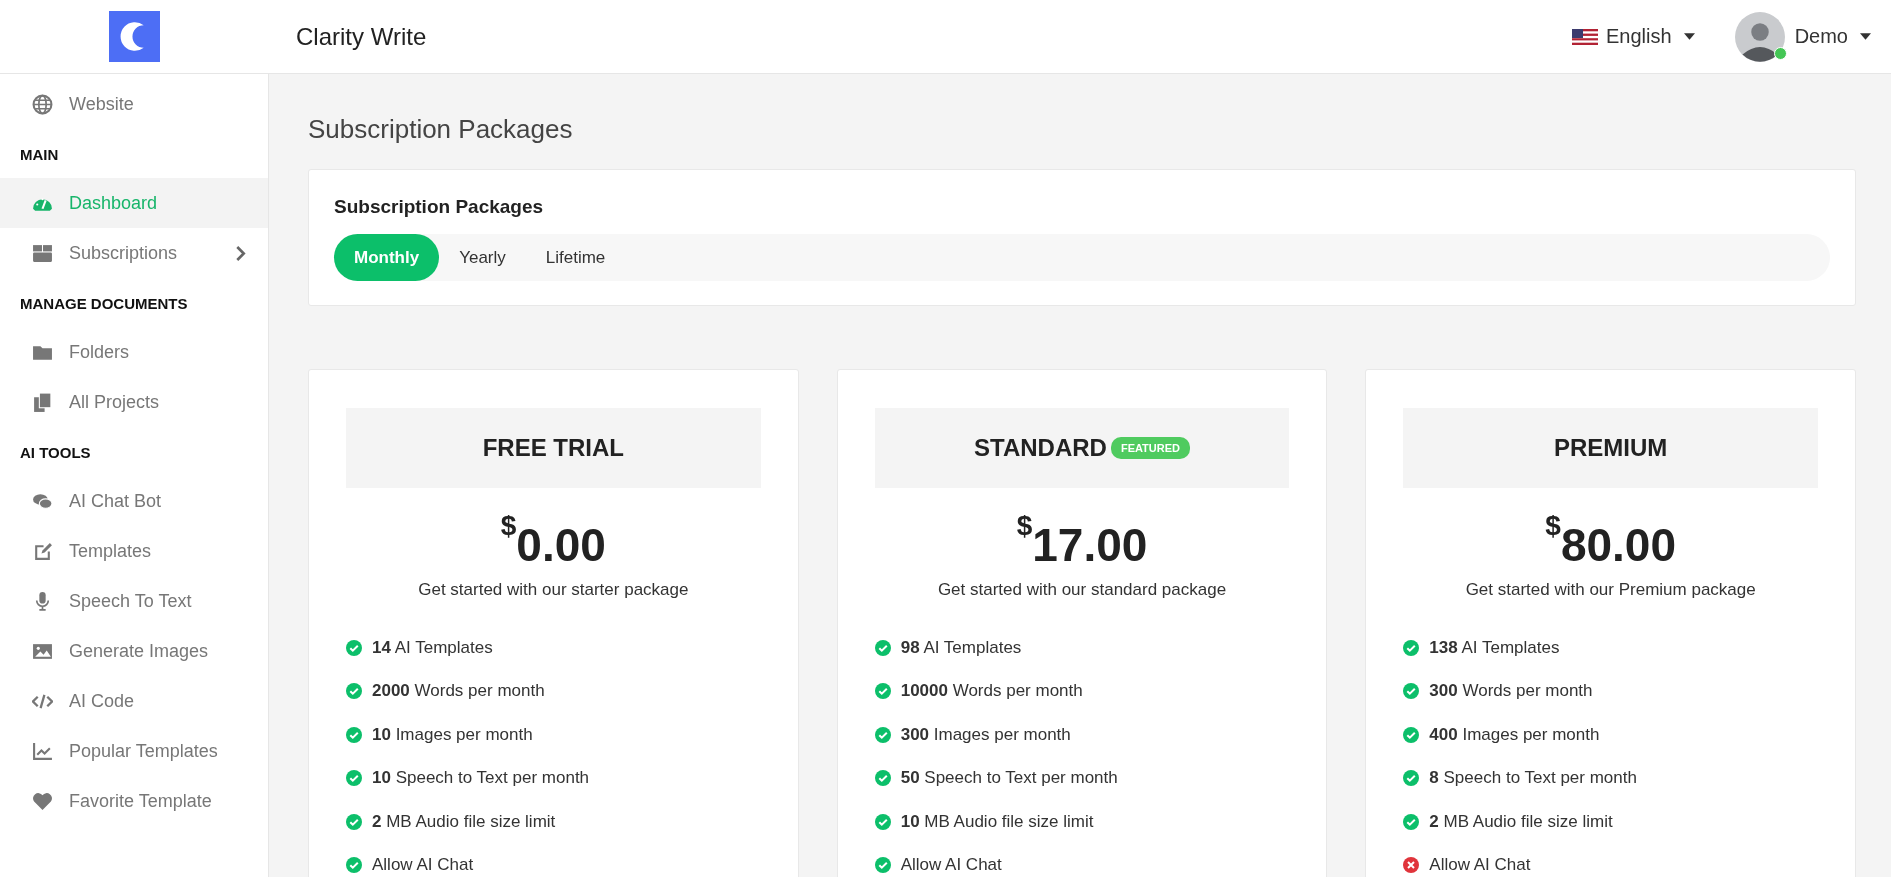 This screenshot has width=1891, height=877. I want to click on sidebar-item: Folders, so click(134, 352).